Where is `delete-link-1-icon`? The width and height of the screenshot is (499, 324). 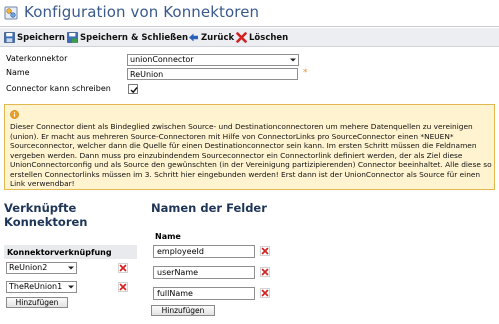
delete-link-1-icon is located at coordinates (123, 268).